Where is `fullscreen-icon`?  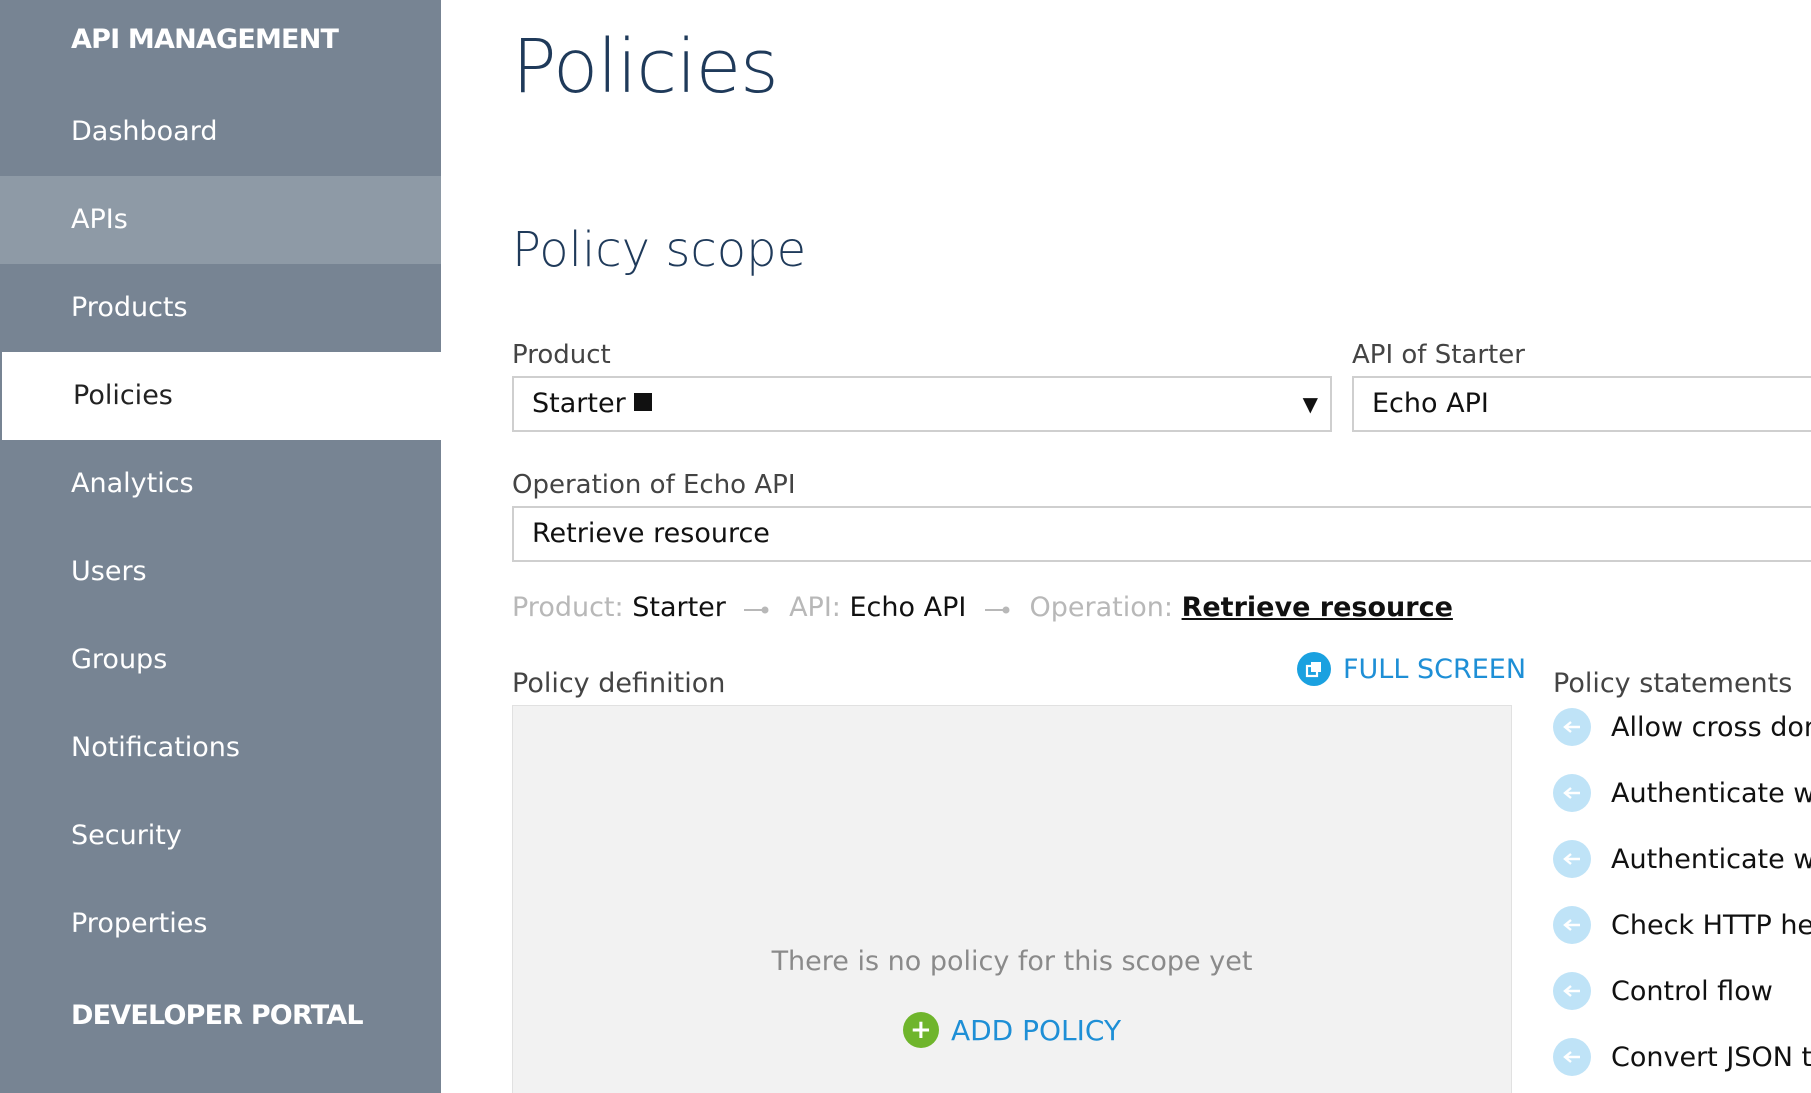
fullscreen-icon is located at coordinates (1314, 669).